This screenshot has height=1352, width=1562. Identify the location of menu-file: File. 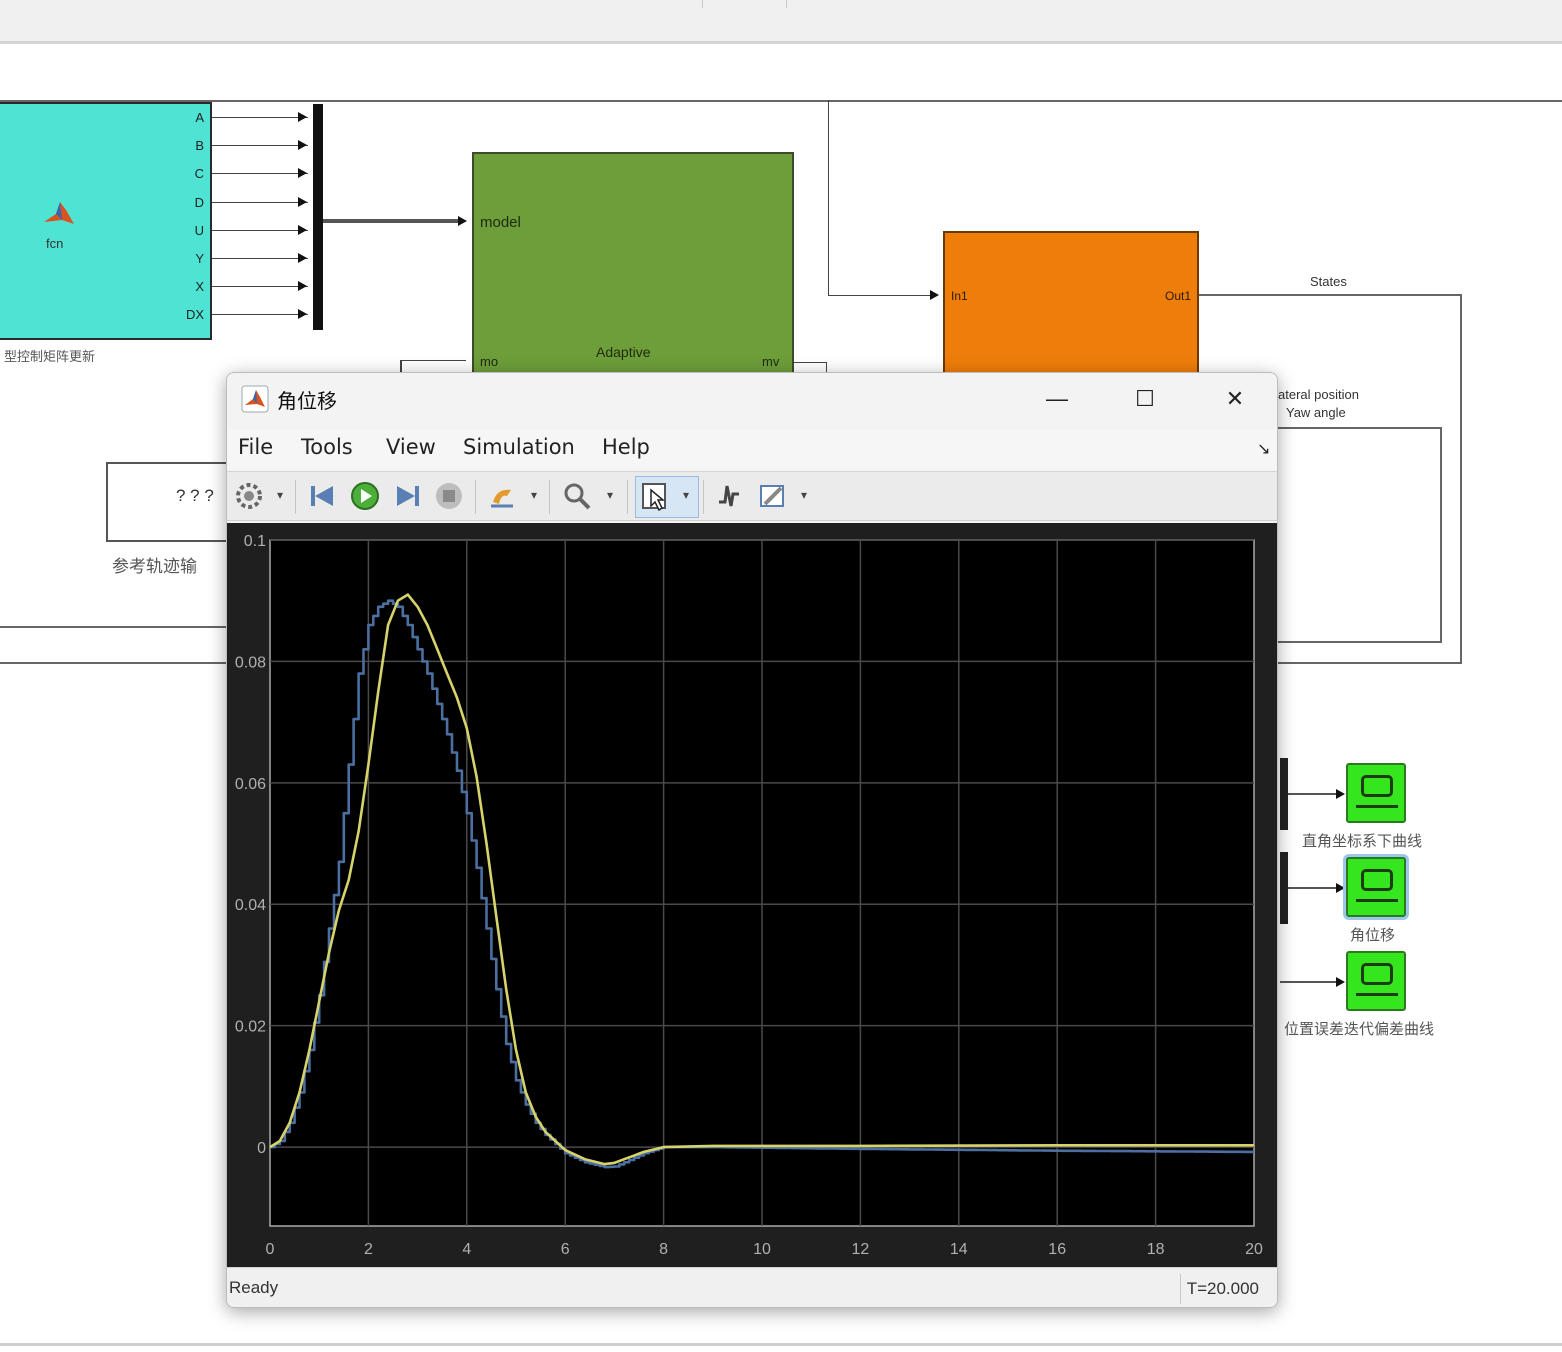
(255, 447).